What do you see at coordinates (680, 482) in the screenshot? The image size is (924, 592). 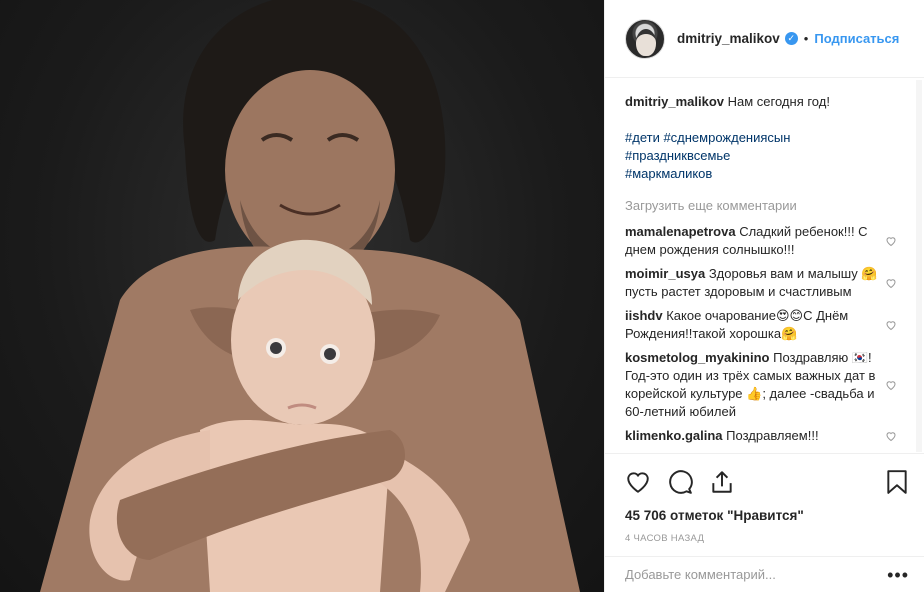 I see `comment-bubble-icon` at bounding box center [680, 482].